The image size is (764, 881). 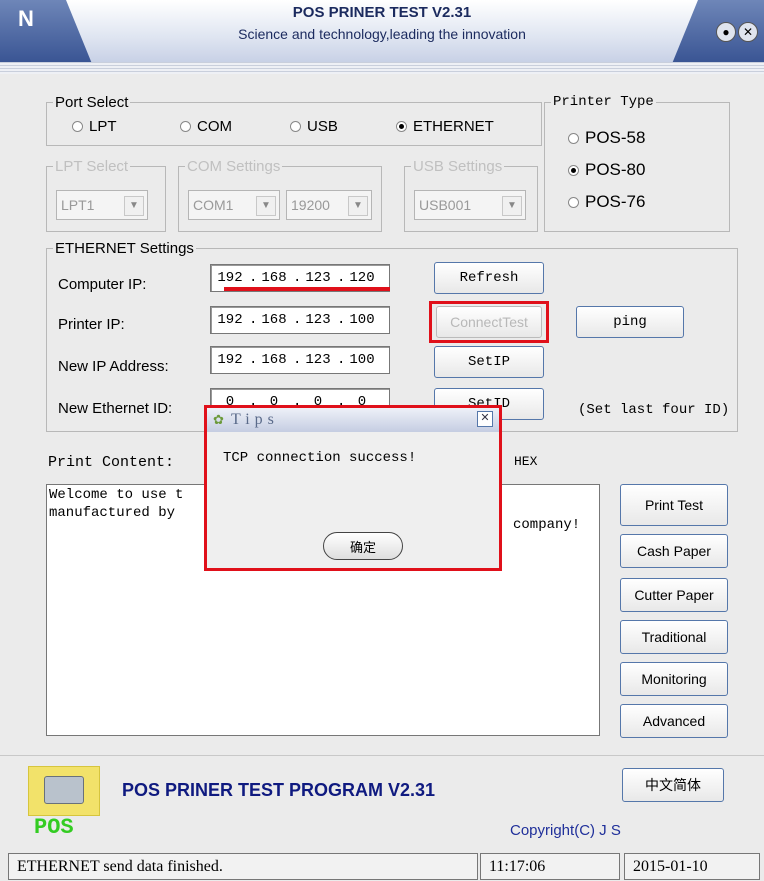 I want to click on radio-usb: USB, so click(x=314, y=126).